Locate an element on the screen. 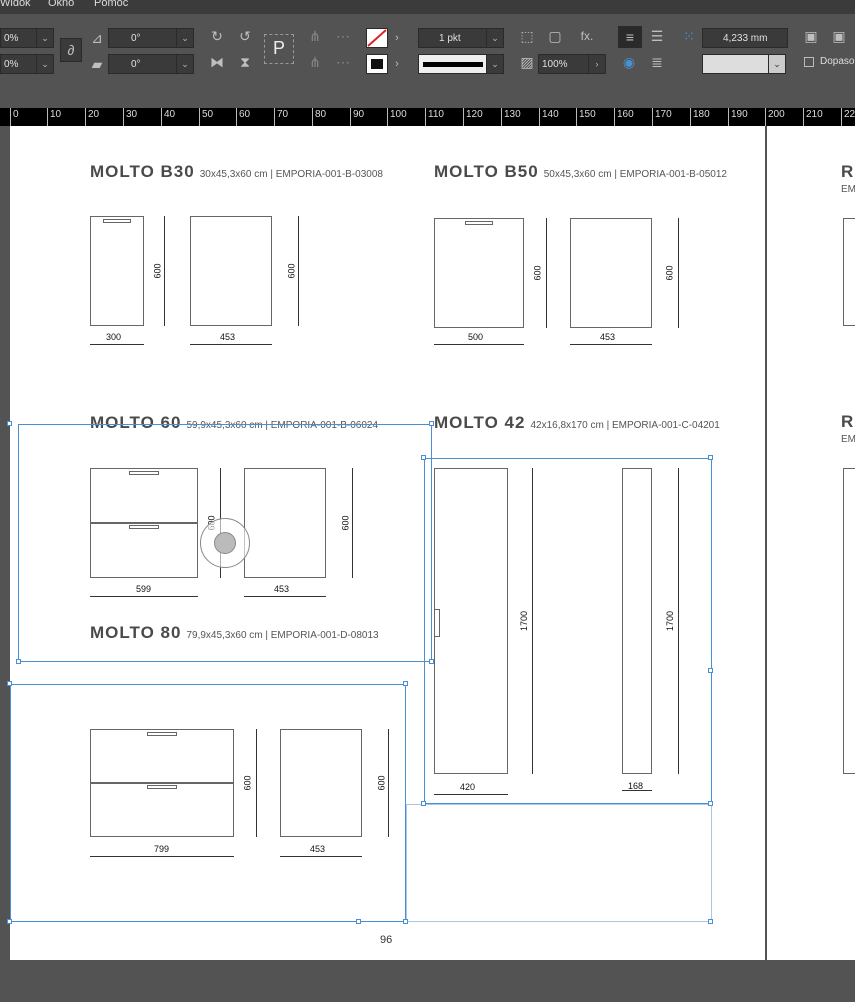 Image resolution: width=855 pixels, height=1002 pixels. fill-swatch is located at coordinates (377, 38).